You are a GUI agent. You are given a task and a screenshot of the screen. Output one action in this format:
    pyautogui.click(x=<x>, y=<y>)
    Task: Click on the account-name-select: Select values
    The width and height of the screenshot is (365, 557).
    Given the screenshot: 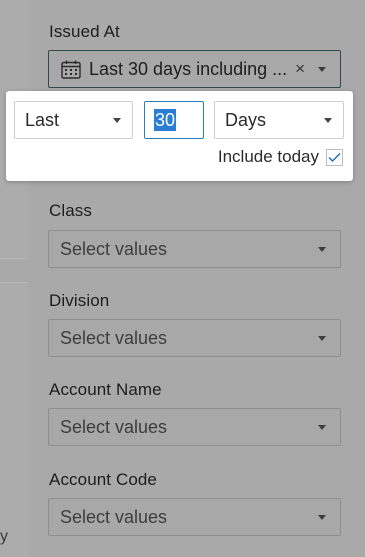 What is the action you would take?
    pyautogui.click(x=194, y=427)
    